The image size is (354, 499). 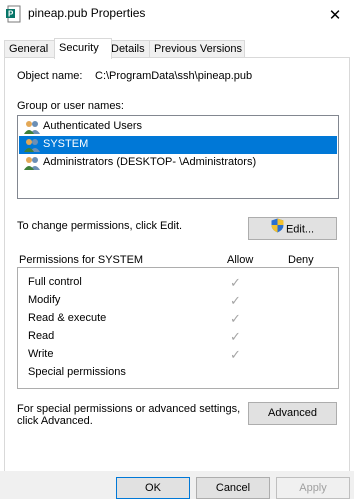 What do you see at coordinates (50, 76) in the screenshot?
I see `object-name-label: Object name:` at bounding box center [50, 76].